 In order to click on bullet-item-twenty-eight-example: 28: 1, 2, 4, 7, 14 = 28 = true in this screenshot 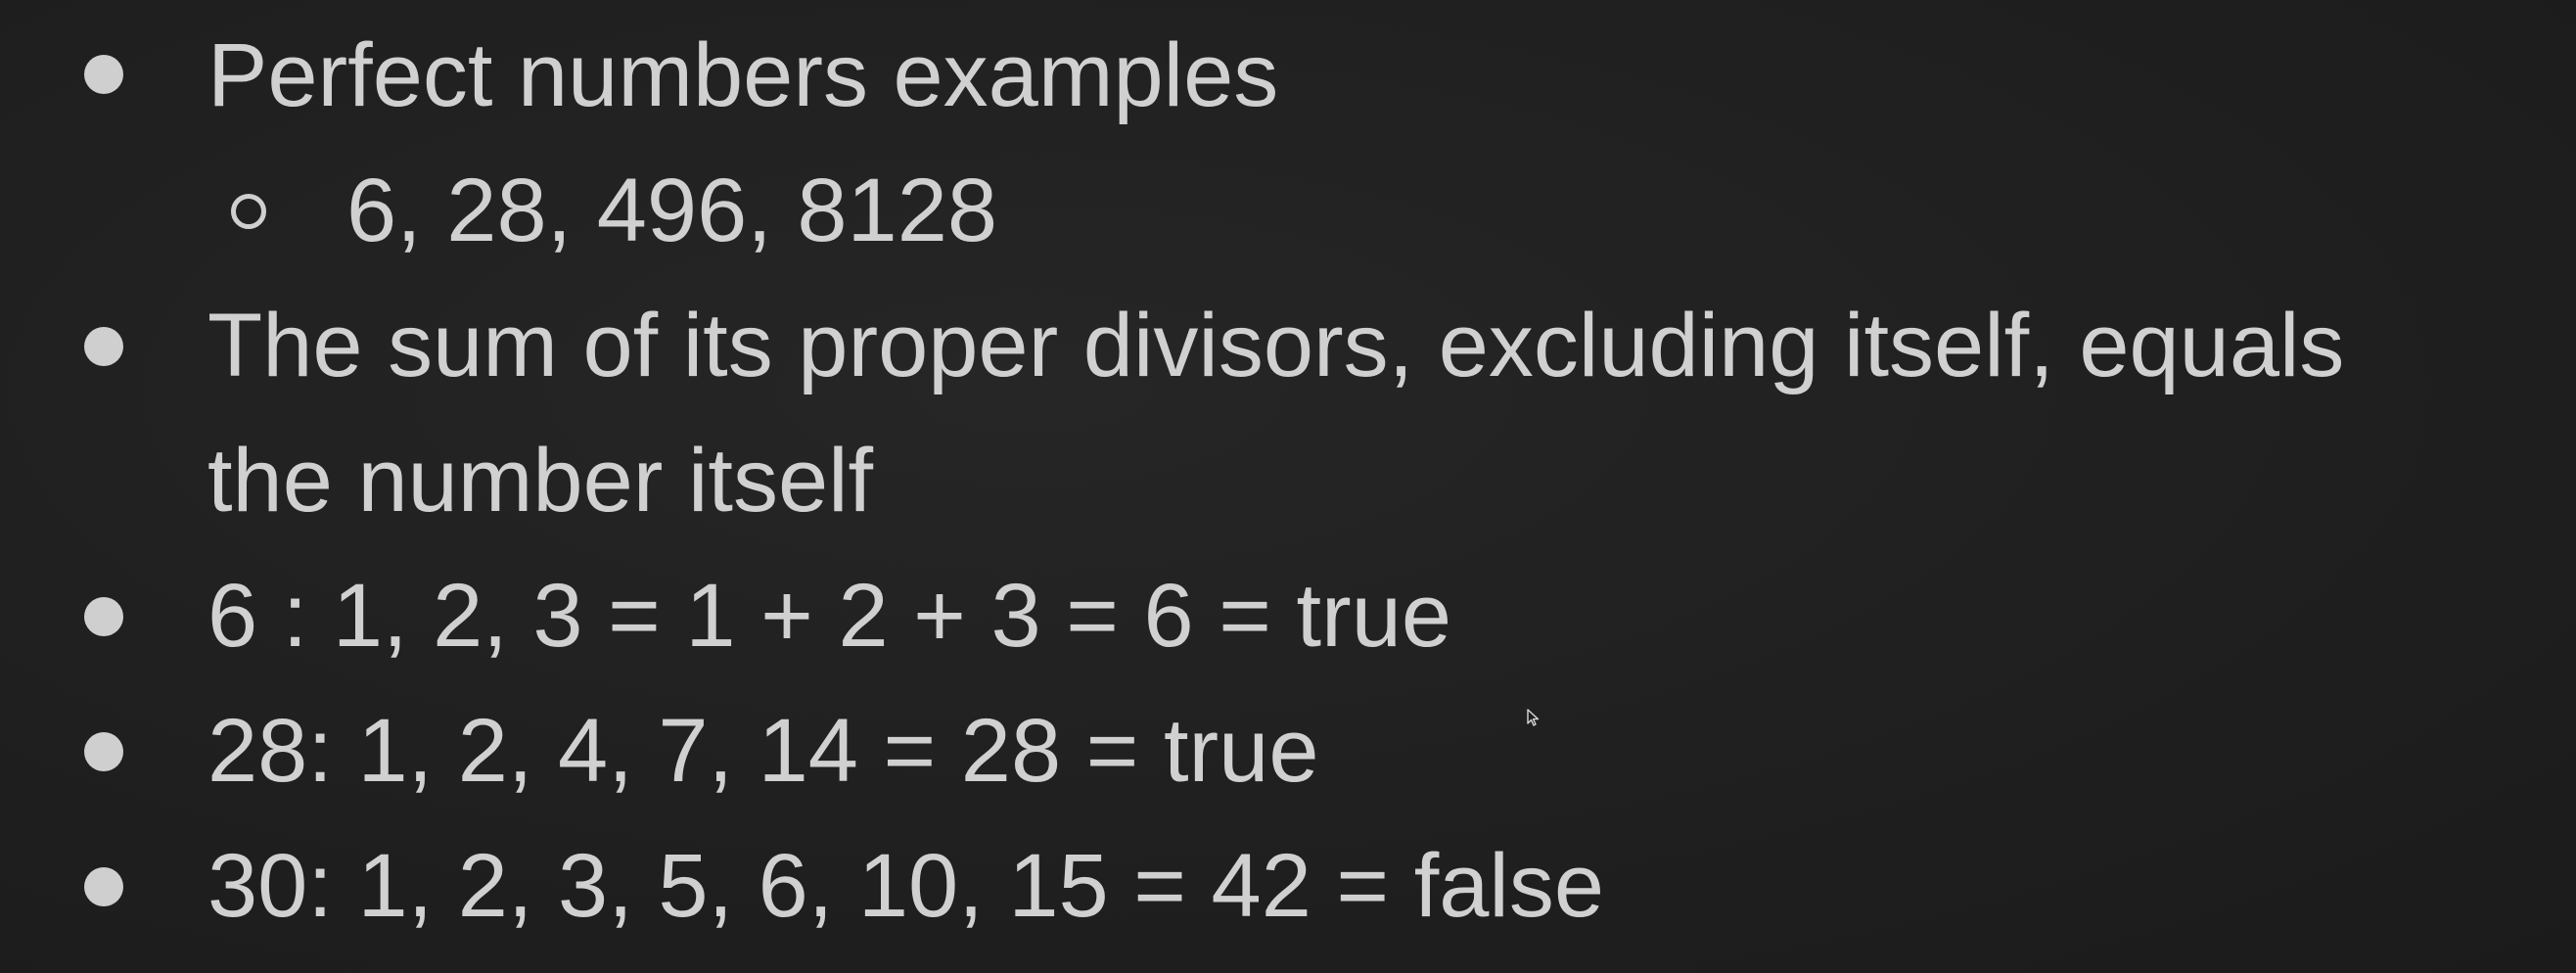, I will do `click(763, 751)`.